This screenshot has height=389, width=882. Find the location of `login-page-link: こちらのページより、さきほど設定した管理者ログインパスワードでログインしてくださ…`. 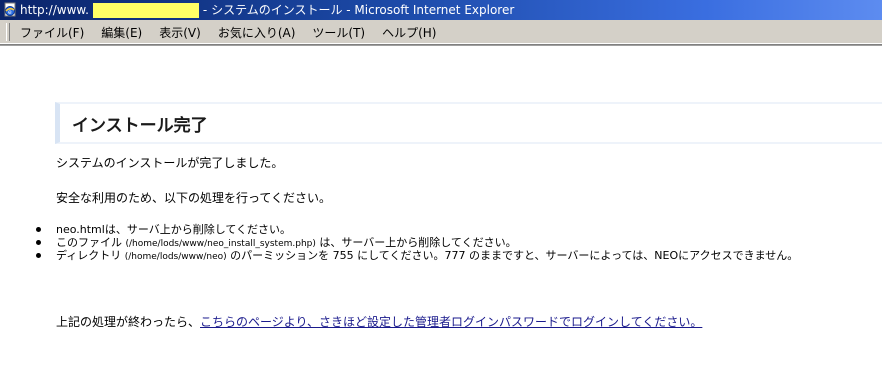

login-page-link: こちらのページより、さきほど設定した管理者ログインパスワードでログインしてくださ… is located at coordinates (451, 322).